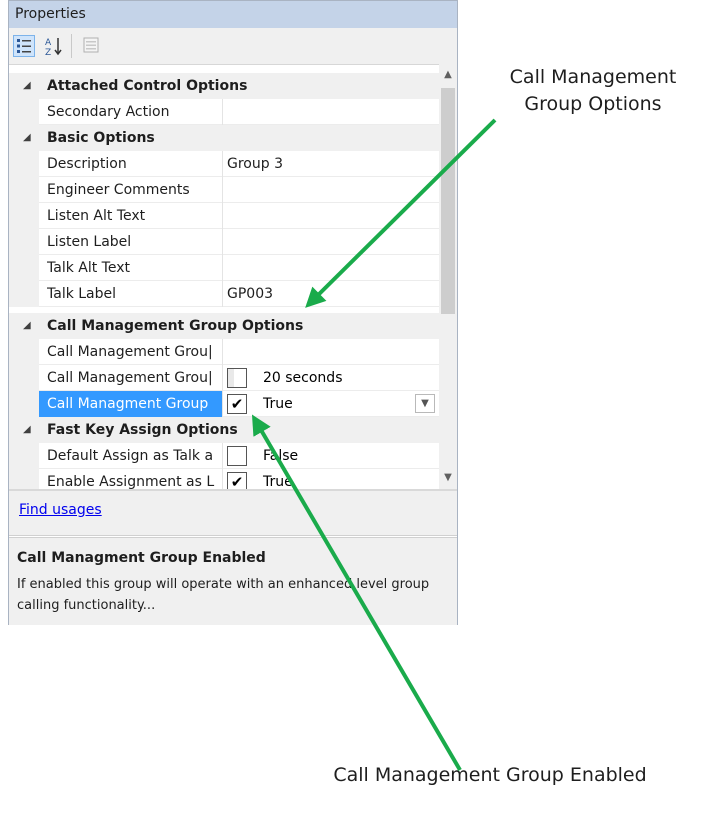  Describe the element at coordinates (60, 510) in the screenshot. I see `find-usages-link: Find usages` at that location.